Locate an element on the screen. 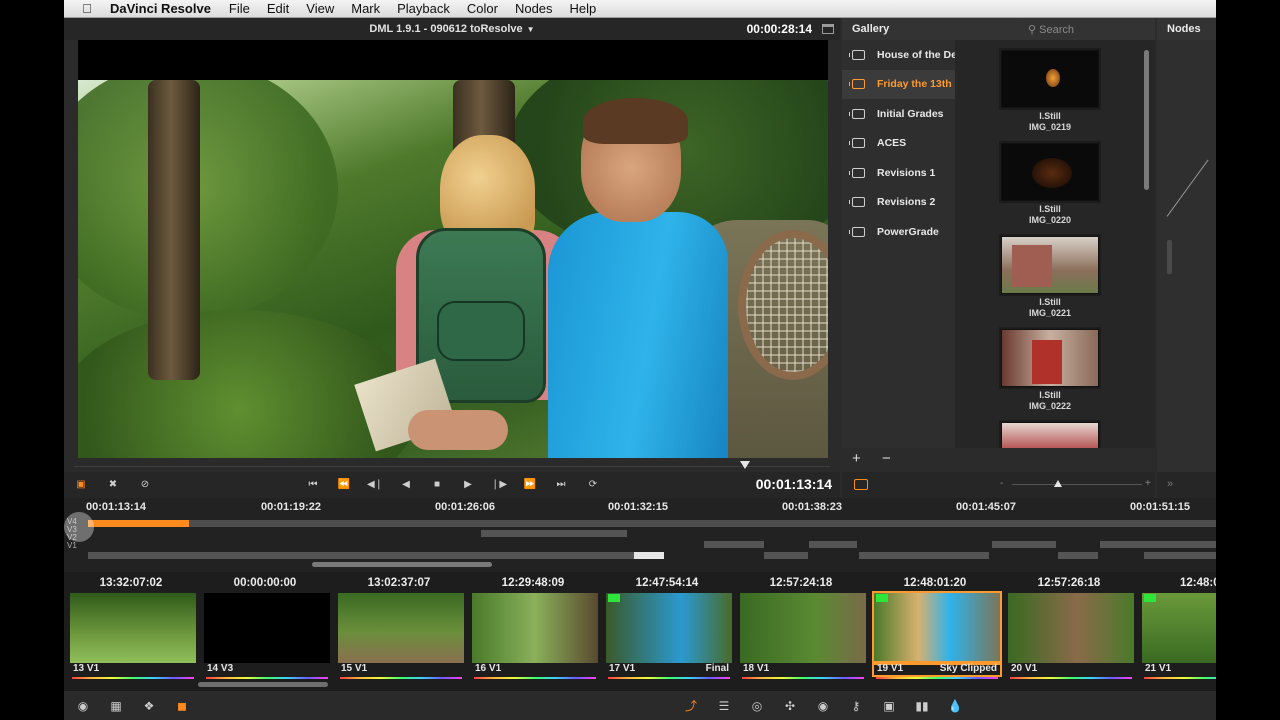 Image resolution: width=1280 pixels, height=720 pixels. clip-16: 12:29:48:09 16 V1 is located at coordinates (533, 631).